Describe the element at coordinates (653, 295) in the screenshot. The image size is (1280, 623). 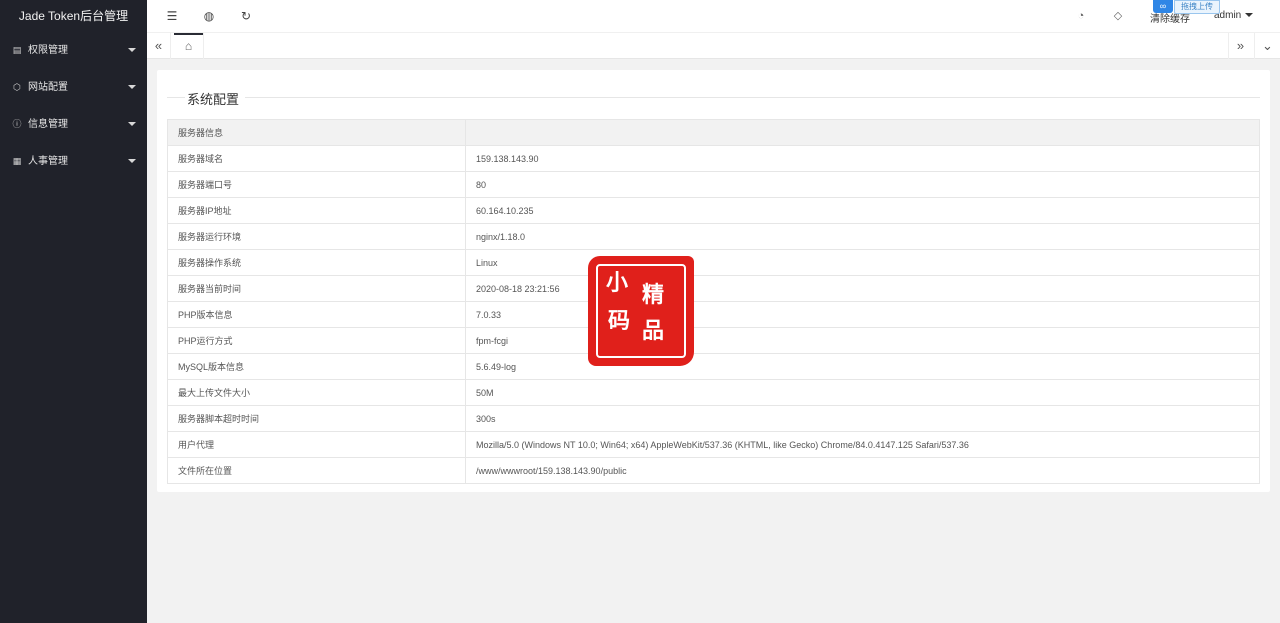
I see `stamp-char: 精` at that location.